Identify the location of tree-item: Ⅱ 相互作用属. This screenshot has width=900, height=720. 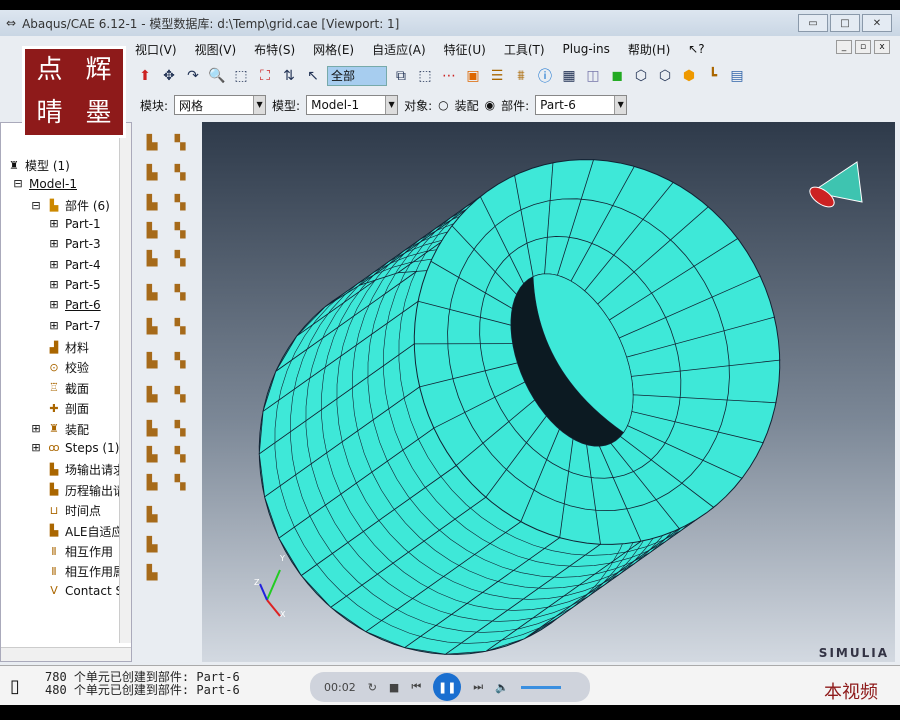
(77, 571).